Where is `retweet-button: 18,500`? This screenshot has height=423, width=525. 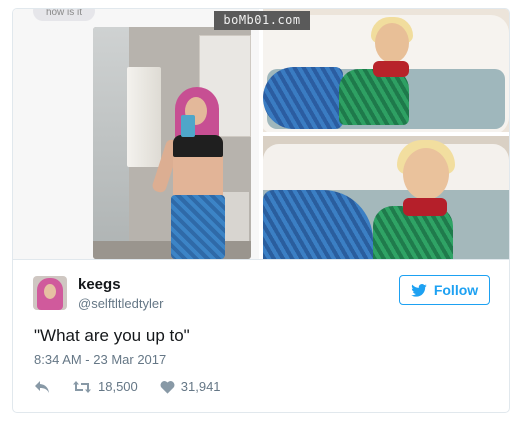
retweet-button: 18,500 is located at coordinates (105, 386).